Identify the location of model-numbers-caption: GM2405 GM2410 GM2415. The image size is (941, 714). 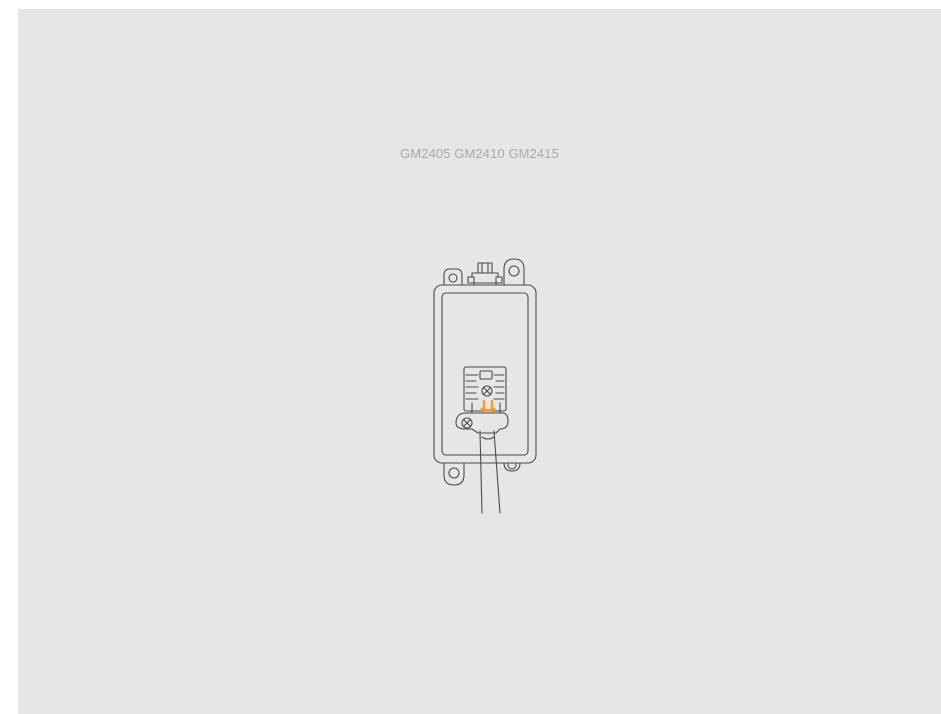
(479, 153).